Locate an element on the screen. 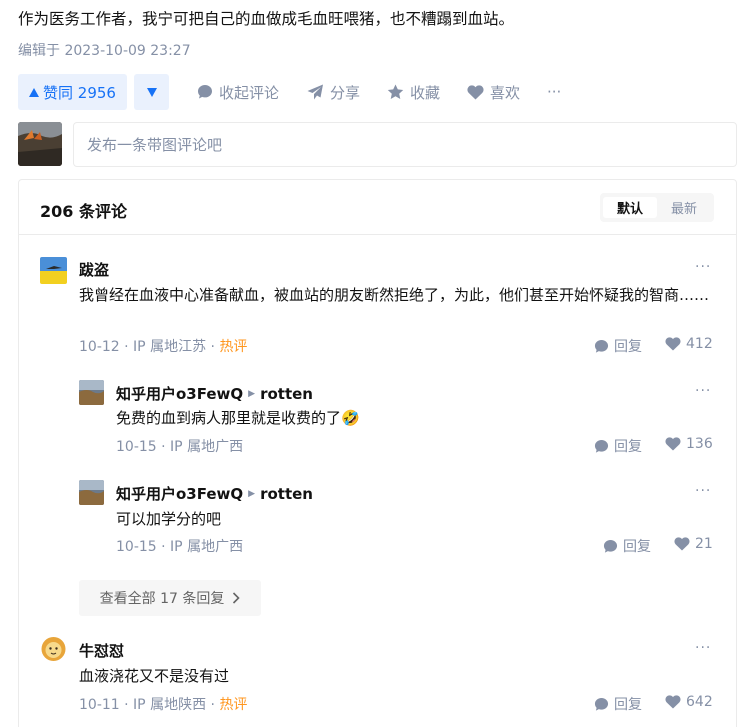 The width and height of the screenshot is (744, 727). reply-text: 免费的血到病人那里就是收费的了🤣 is located at coordinates (238, 418).